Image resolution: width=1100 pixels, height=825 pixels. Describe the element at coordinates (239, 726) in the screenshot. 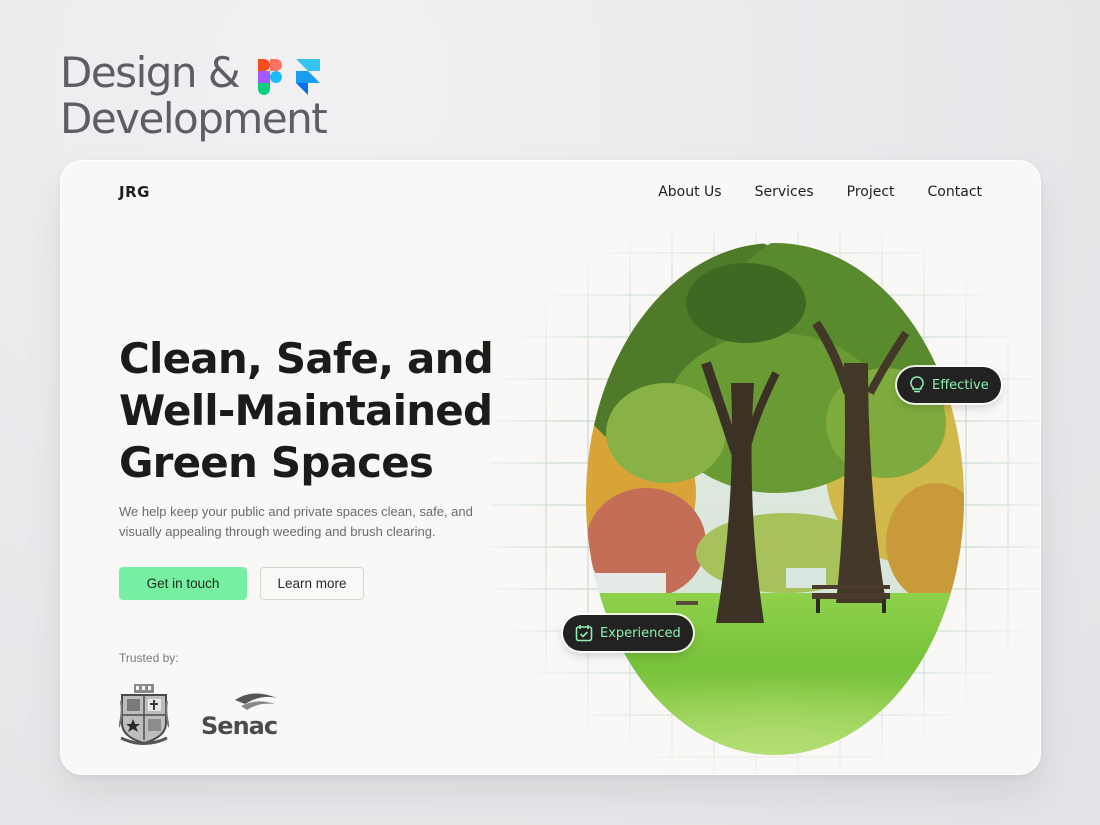

I see `senac-logo-text: Senac` at that location.